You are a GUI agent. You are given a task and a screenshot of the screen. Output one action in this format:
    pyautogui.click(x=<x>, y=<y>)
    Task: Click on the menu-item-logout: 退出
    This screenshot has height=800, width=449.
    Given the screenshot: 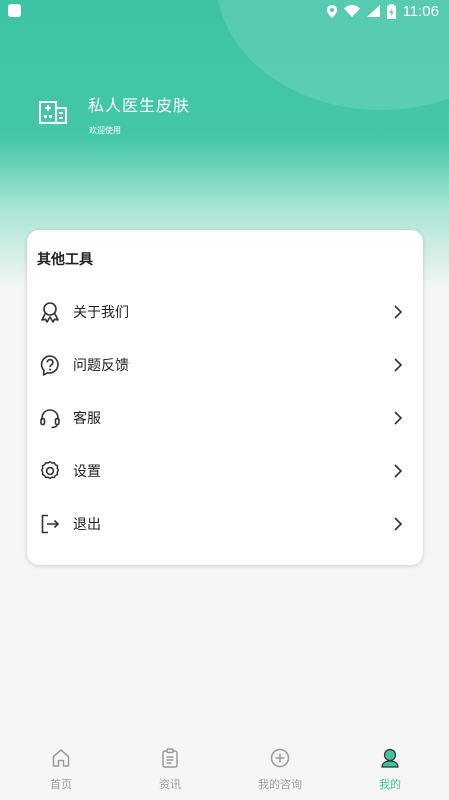 What is the action you would take?
    pyautogui.click(x=225, y=523)
    